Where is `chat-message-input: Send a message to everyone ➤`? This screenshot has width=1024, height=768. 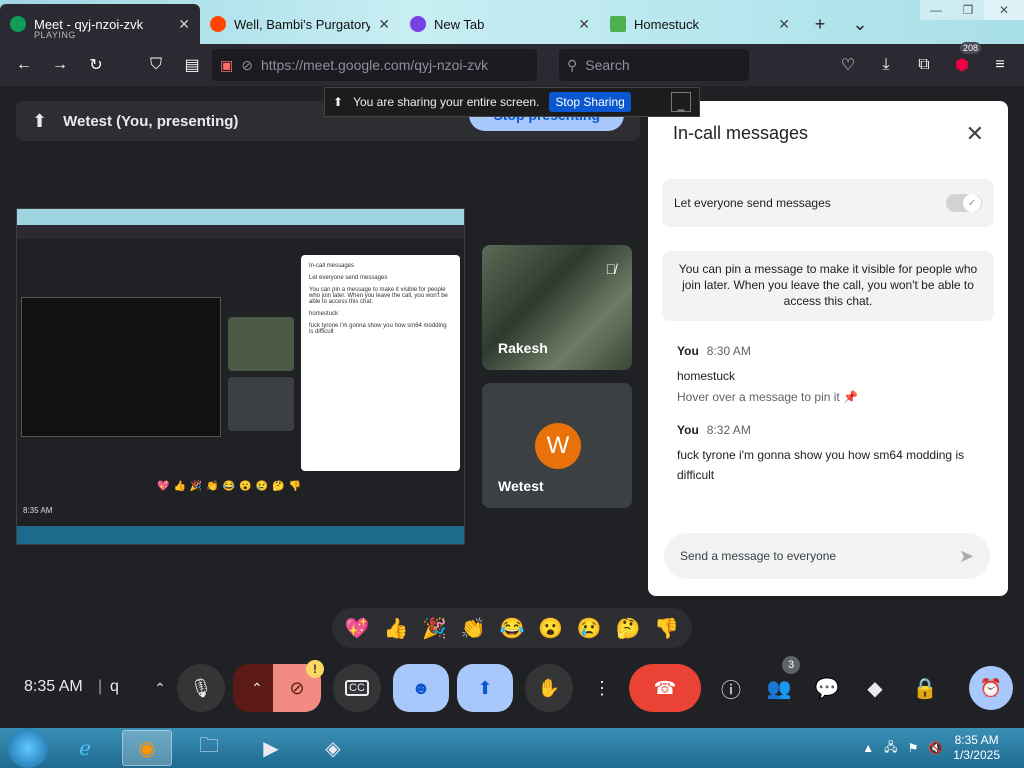
chat-message-input: Send a message to everyone ➤ is located at coordinates (827, 556).